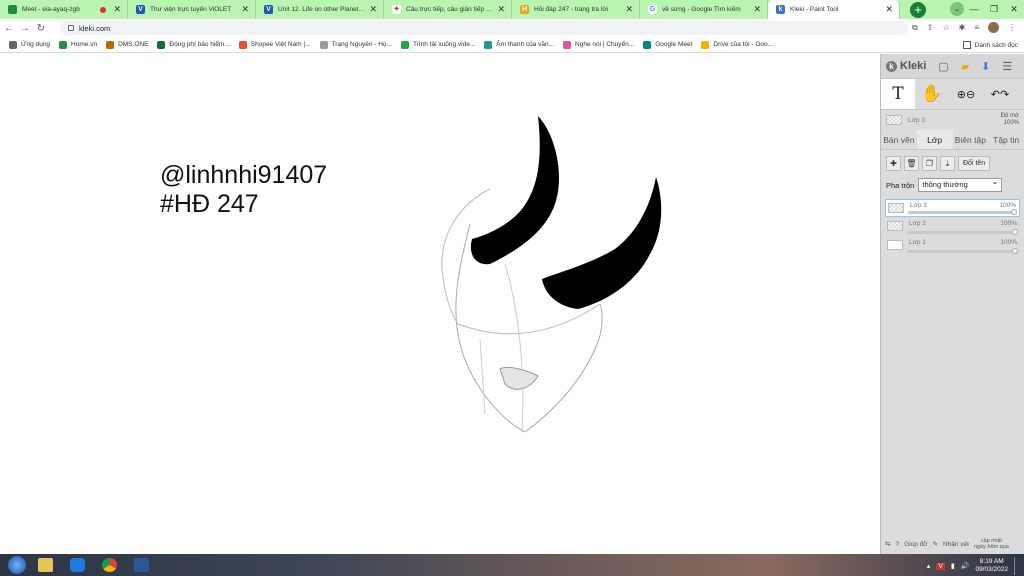 Image resolution: width=1024 pixels, height=576 pixels. Describe the element at coordinates (953, 566) in the screenshot. I see `network-icon: ▮` at that location.